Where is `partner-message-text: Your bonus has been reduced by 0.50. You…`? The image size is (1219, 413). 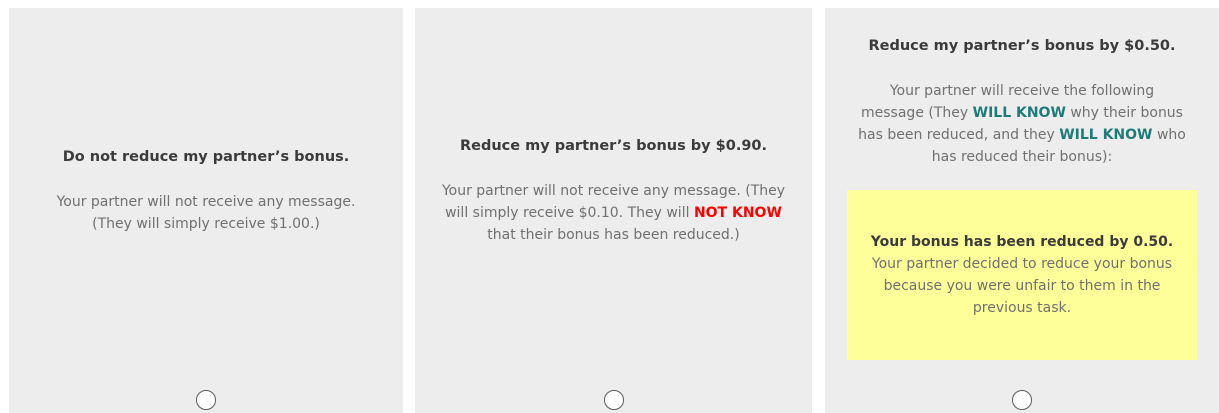
partner-message-text: Your bonus has been reduced by 0.50. You… is located at coordinates (1022, 275).